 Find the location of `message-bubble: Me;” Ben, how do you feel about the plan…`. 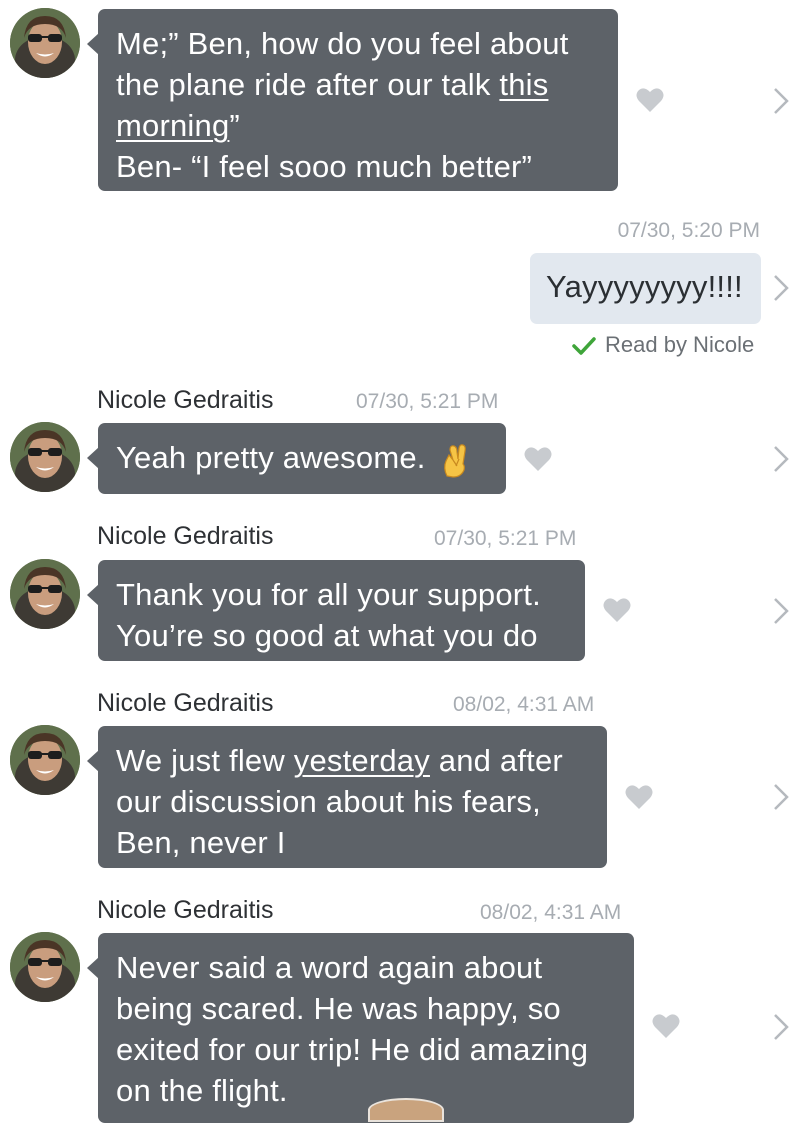

message-bubble: Me;” Ben, how do you feel about the plan… is located at coordinates (352, 100).